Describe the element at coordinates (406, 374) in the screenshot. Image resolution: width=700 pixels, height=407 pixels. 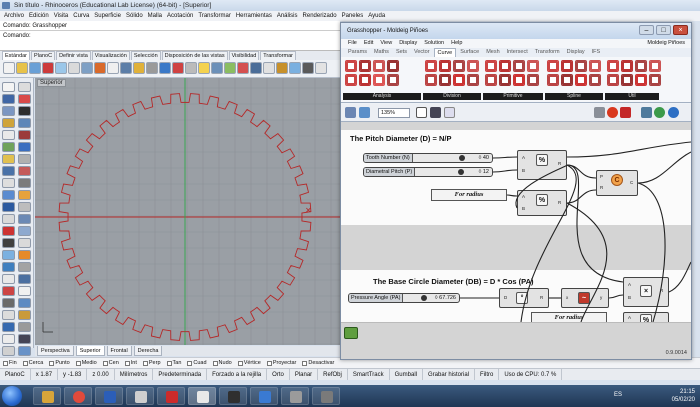
I see `status-gumball: Gumball` at that location.